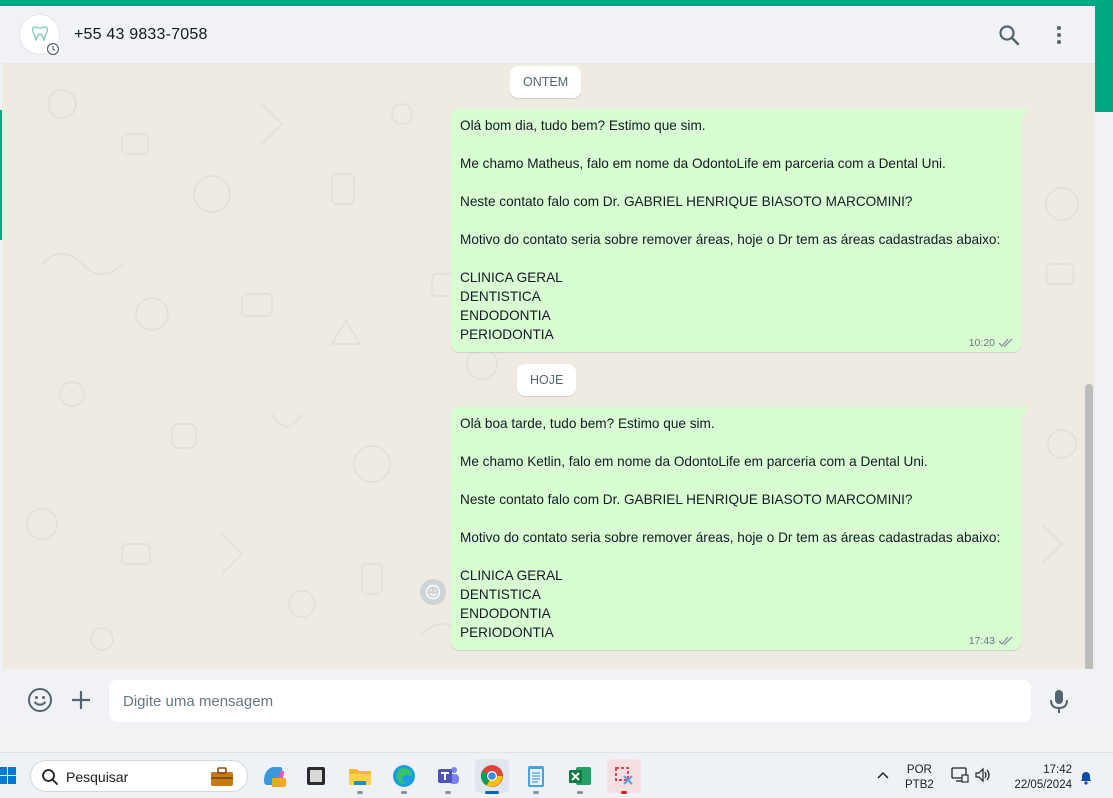  Describe the element at coordinates (1089, 526) in the screenshot. I see `chat-scrollbar` at that location.